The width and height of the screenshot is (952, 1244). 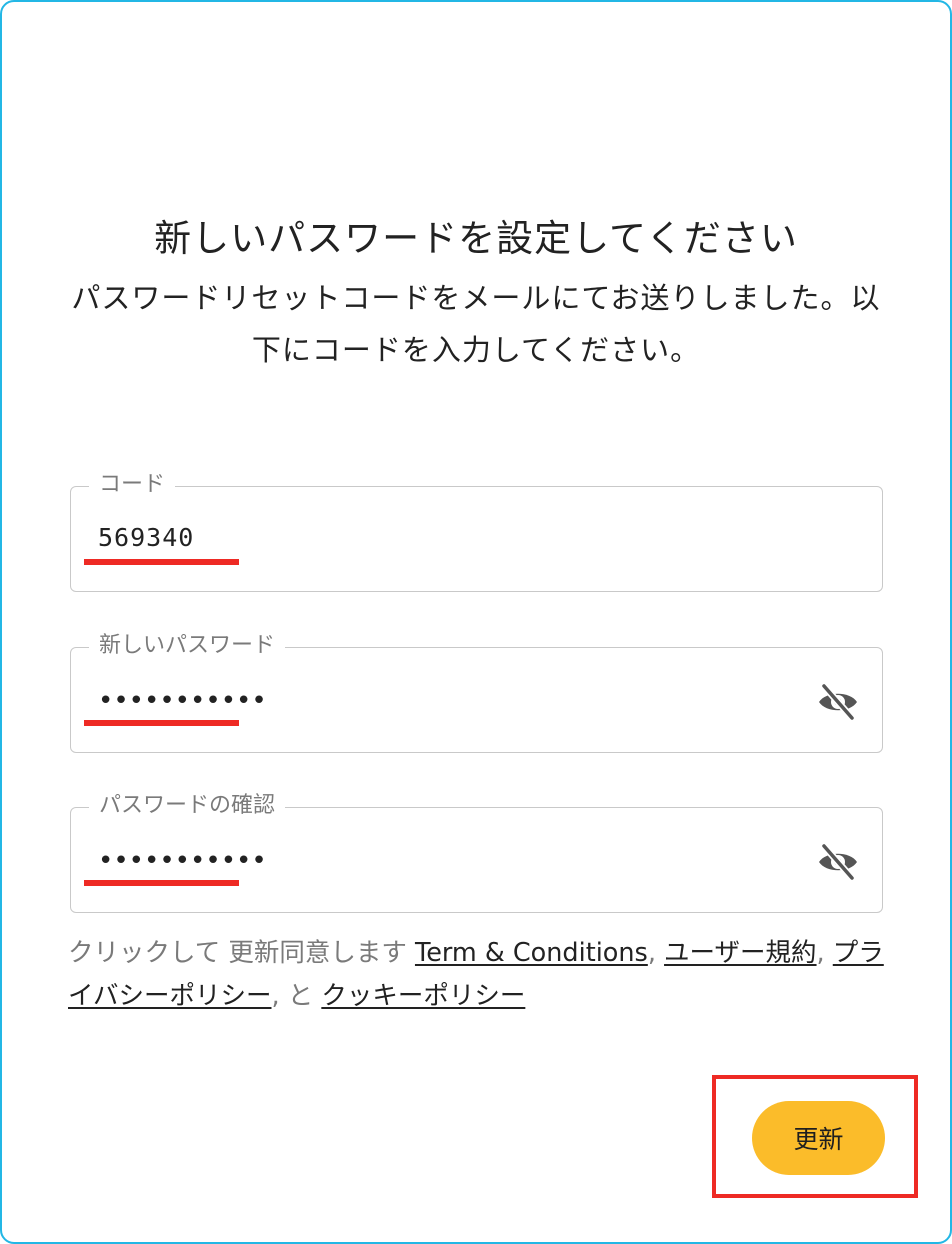 I want to click on new-password-input: •••••••••••, so click(x=398, y=701).